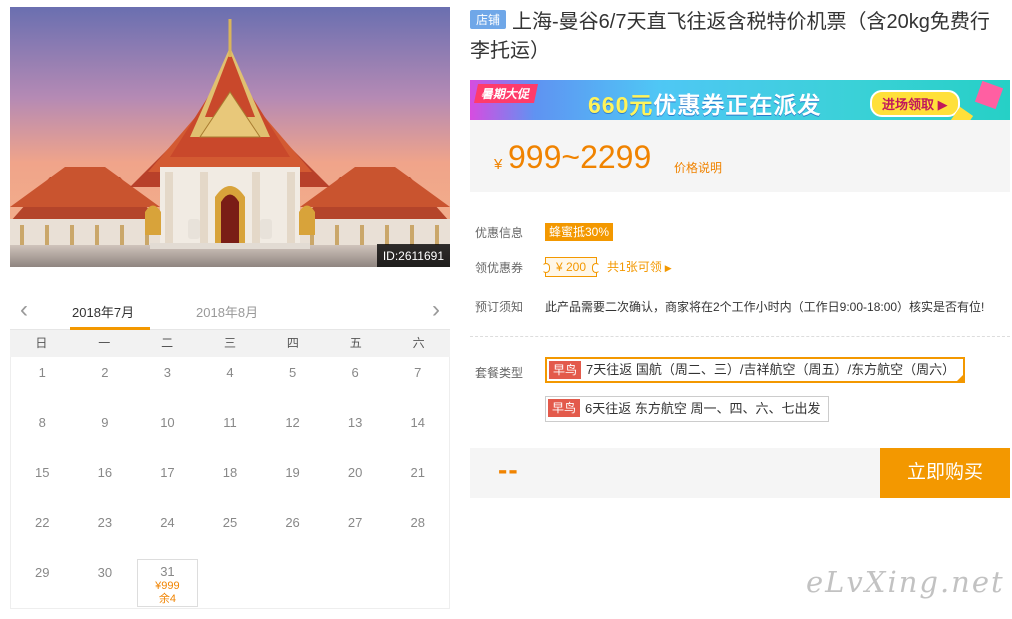 The height and width of the screenshot is (619, 1012). What do you see at coordinates (167, 382) in the screenshot?
I see `calendar-day: 3` at bounding box center [167, 382].